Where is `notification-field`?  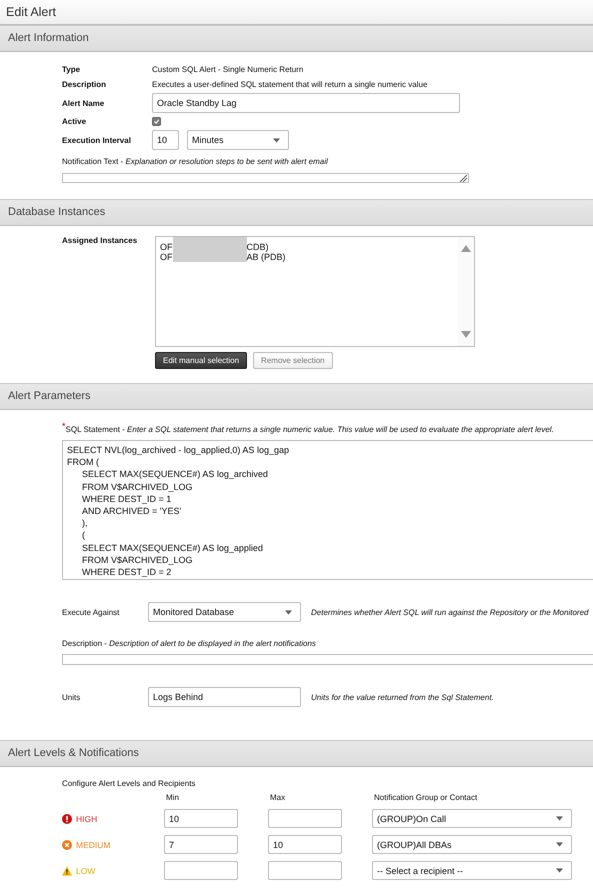
notification-field is located at coordinates (265, 178).